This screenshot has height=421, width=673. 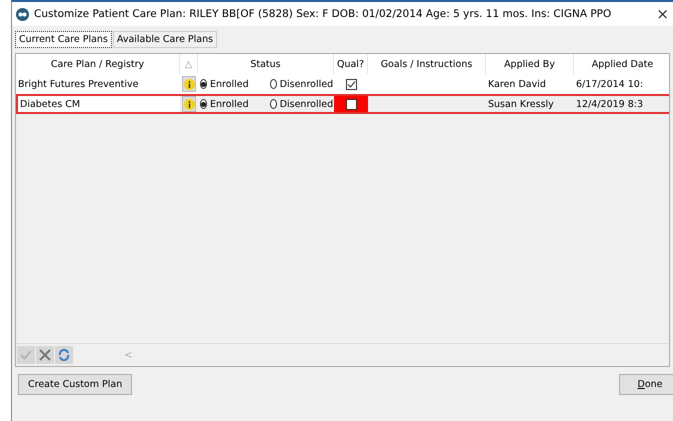 I want to click on tab: Current Care Plans, so click(x=63, y=39).